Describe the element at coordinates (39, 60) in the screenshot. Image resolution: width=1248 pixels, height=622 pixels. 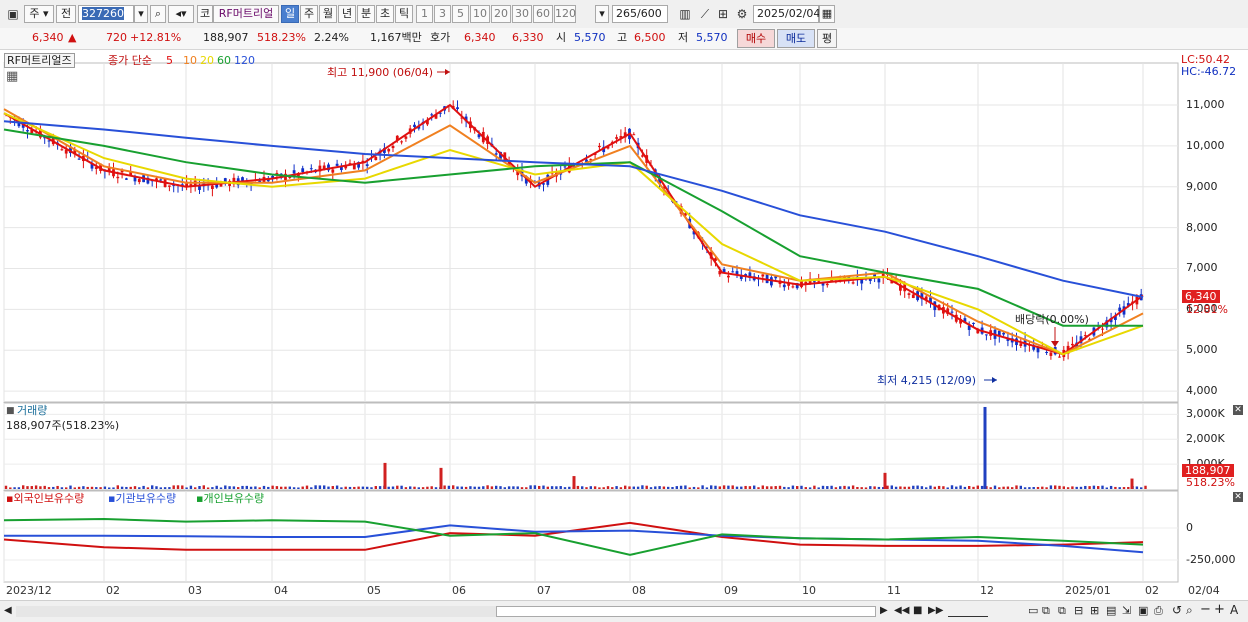
I see `price-panel-title: RF머트리얼즈` at that location.